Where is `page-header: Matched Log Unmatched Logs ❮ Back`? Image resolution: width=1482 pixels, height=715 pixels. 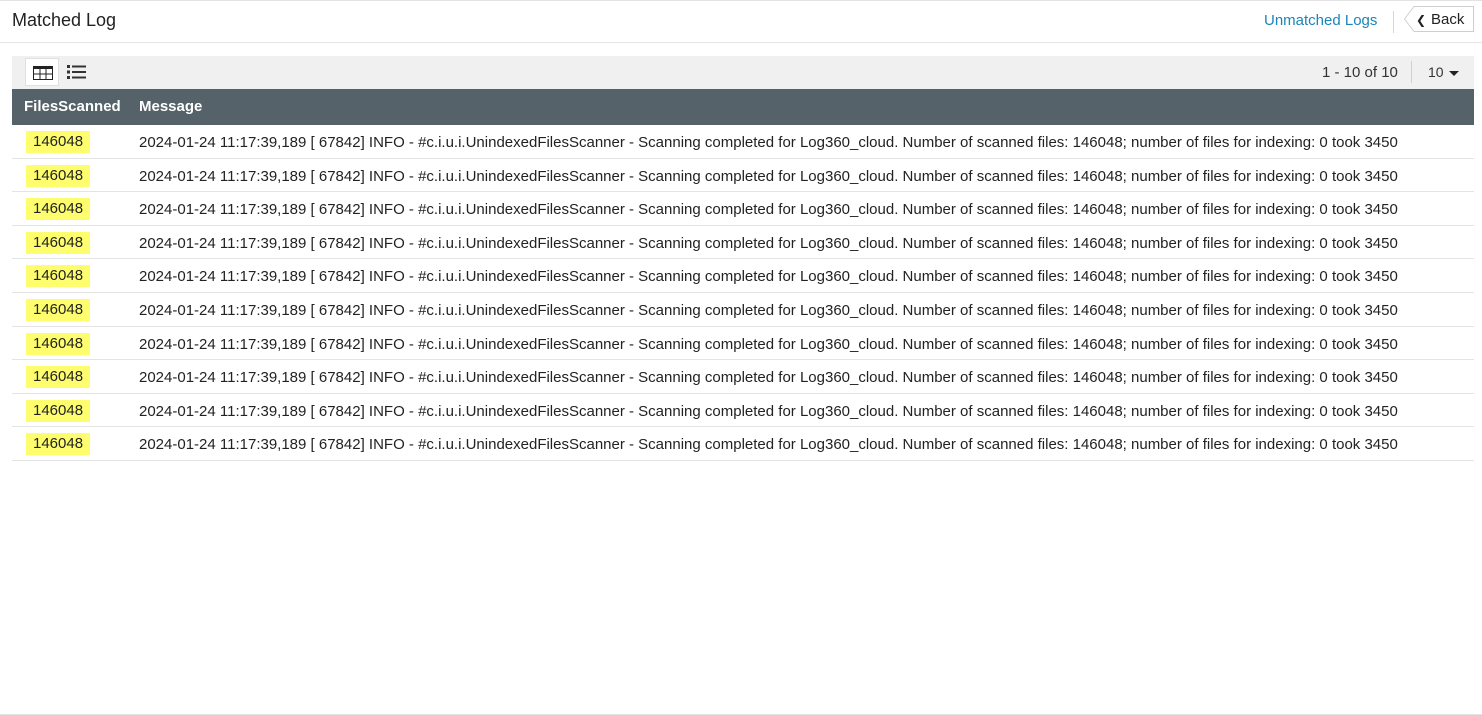 page-header: Matched Log Unmatched Logs ❮ Back is located at coordinates (741, 22).